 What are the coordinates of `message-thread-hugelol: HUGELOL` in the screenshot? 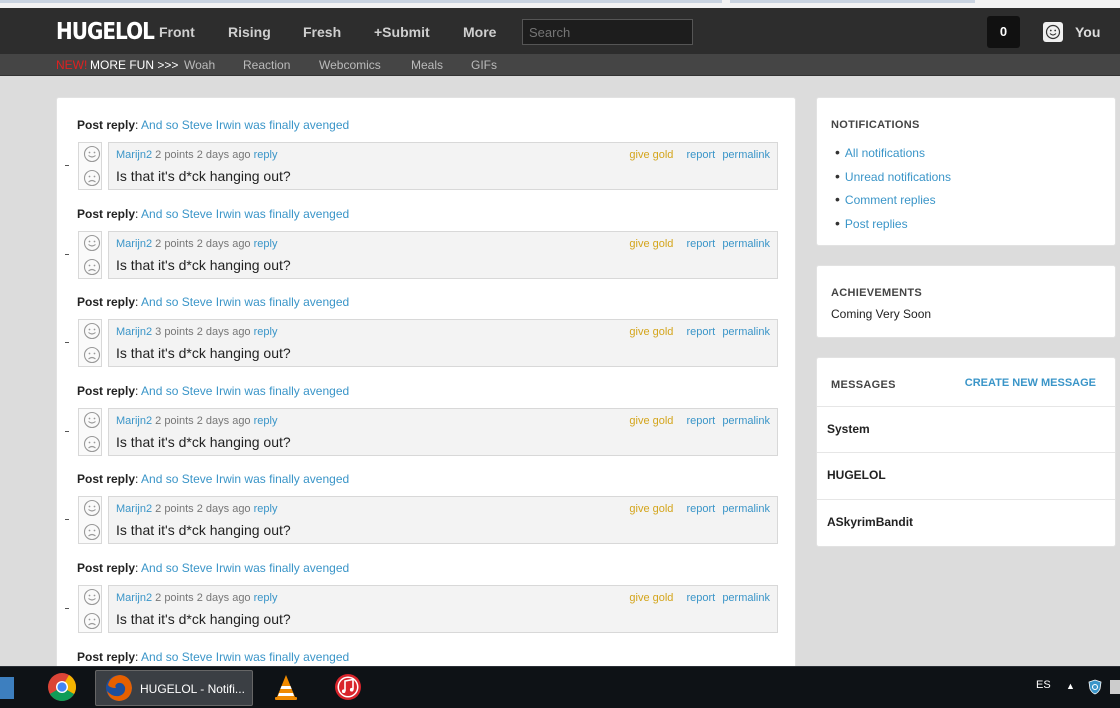 It's located at (966, 475).